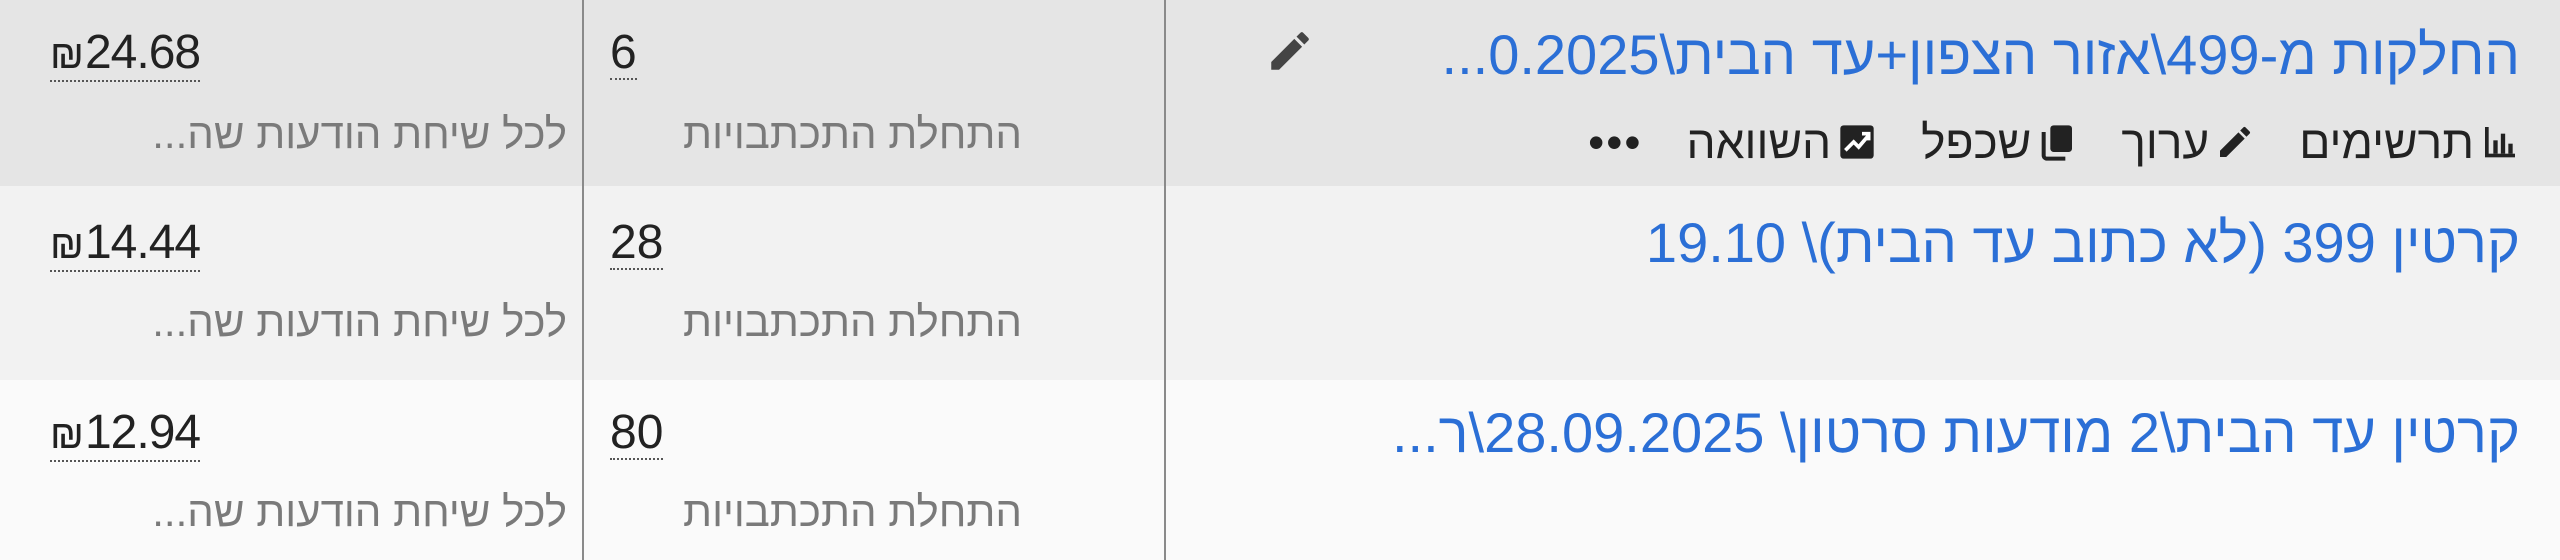  What do you see at coordinates (2057, 143) in the screenshot?
I see `duplicate-icon` at bounding box center [2057, 143].